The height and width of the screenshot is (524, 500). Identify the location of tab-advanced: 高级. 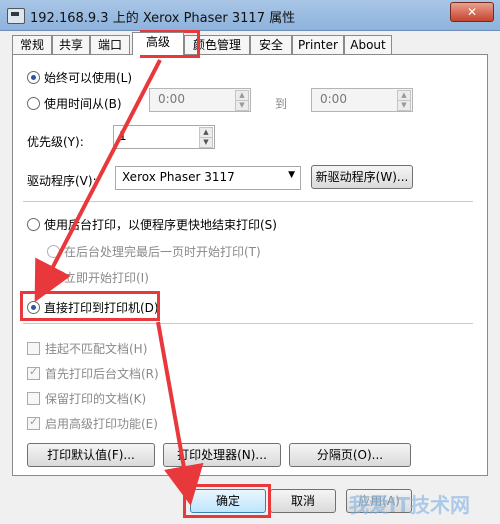
(158, 43).